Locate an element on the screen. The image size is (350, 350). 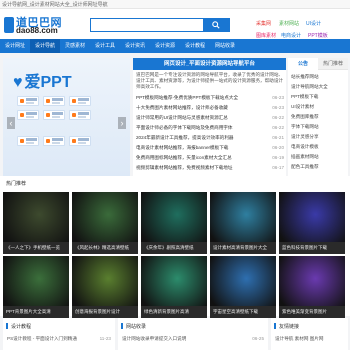
news-item: 电商设计素材网站推荐，海报banner模板下载 06-20 is located at coordinates (210, 148).